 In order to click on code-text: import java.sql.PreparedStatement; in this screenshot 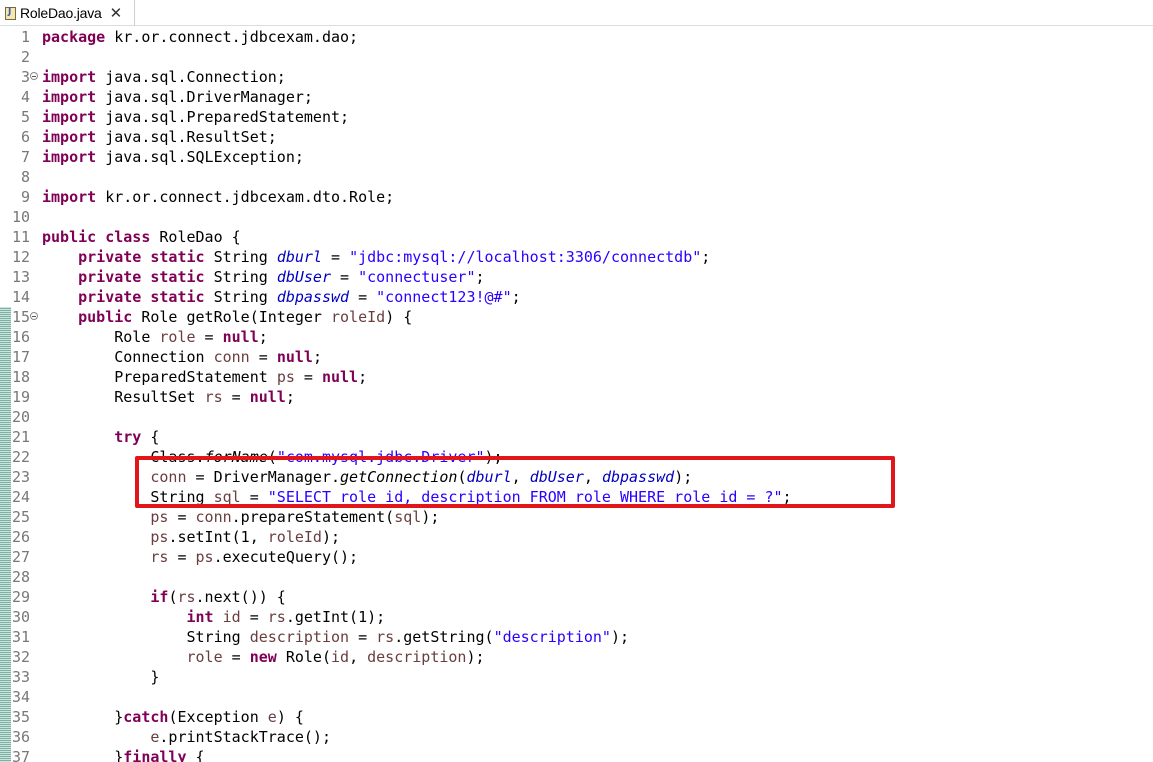, I will do `click(195, 117)`.